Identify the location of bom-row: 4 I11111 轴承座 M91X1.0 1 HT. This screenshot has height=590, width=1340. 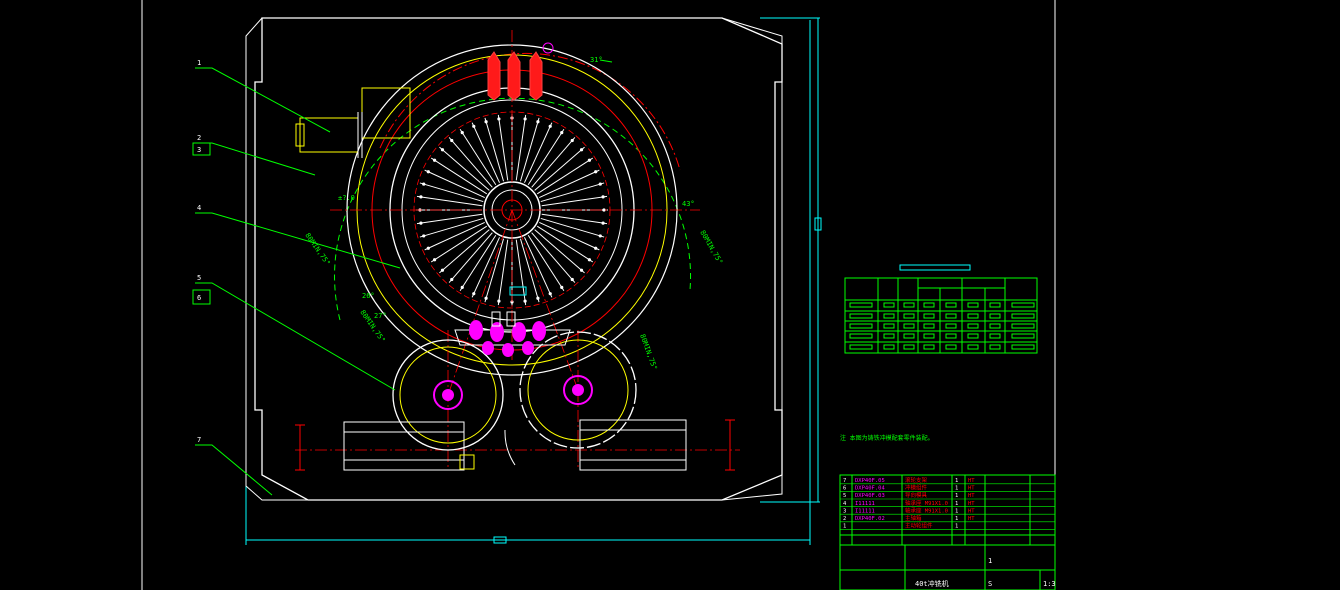
(947, 503).